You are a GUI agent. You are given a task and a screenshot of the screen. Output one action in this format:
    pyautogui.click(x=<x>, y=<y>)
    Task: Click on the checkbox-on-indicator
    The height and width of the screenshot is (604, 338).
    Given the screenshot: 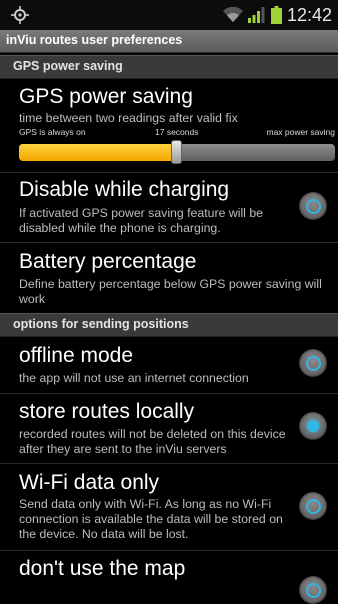 What is the action you would take?
    pyautogui.click(x=313, y=426)
    